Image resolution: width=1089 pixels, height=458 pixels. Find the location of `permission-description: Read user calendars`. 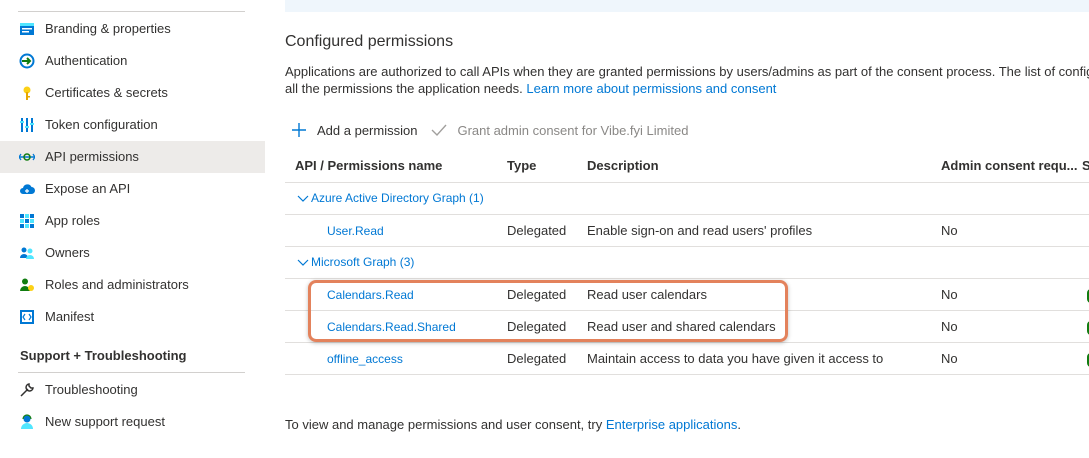

permission-description: Read user calendars is located at coordinates (647, 294).